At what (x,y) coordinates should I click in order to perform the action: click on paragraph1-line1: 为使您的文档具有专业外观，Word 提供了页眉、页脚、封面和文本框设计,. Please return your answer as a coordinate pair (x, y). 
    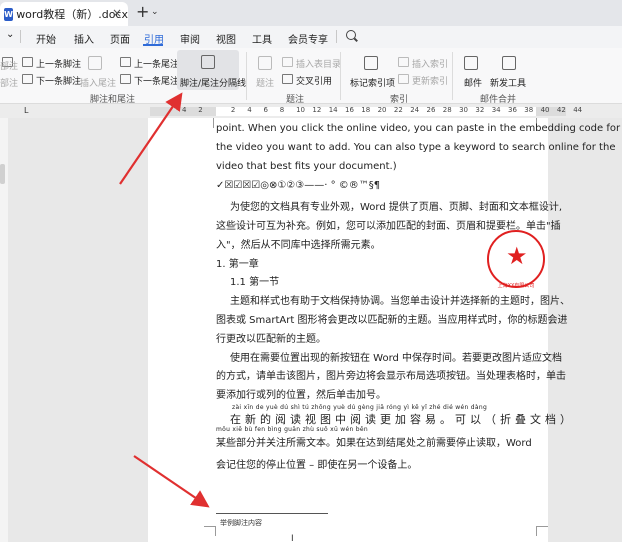
    Looking at the image, I should click on (396, 207).